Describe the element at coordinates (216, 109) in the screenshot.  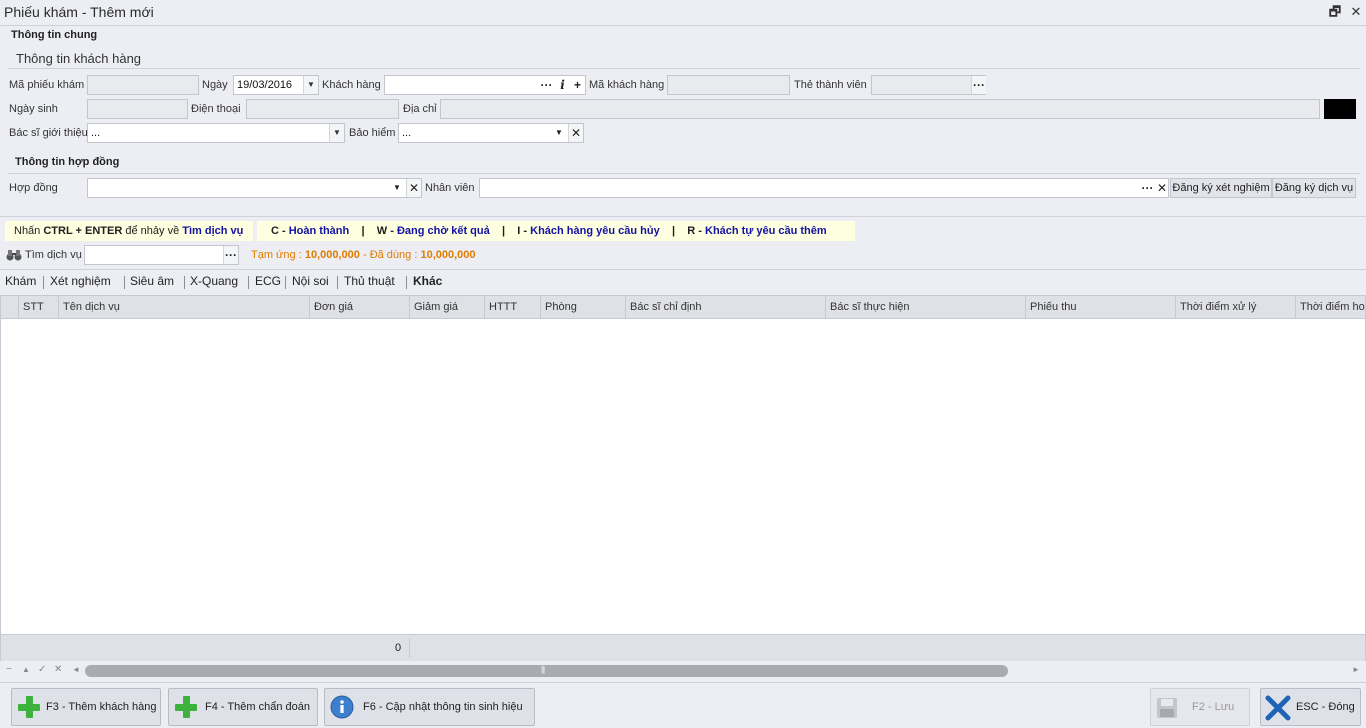
I see `phone-label: Điện thoại` at that location.